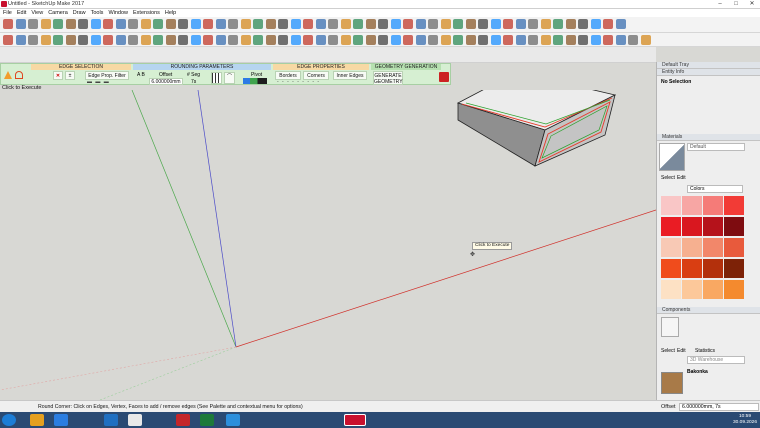 The image size is (760, 428). Describe the element at coordinates (170, 13) in the screenshot. I see `menu-help: Help` at that location.